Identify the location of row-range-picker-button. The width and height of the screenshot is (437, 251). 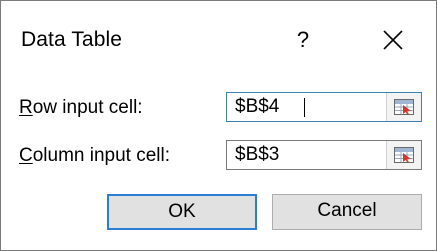
(403, 107).